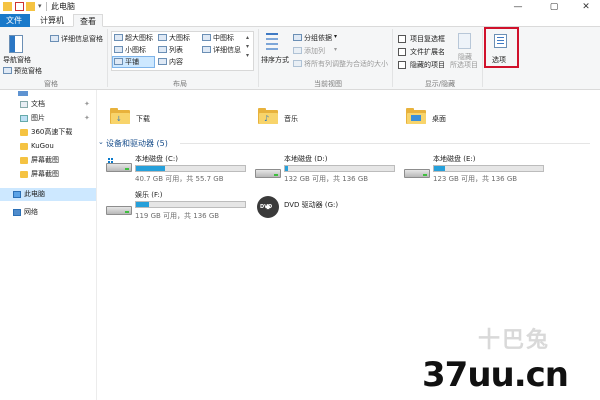 Image resolution: width=600 pixels, height=400 pixels. Describe the element at coordinates (176, 62) in the screenshot. I see `content-option: 内容` at that location.